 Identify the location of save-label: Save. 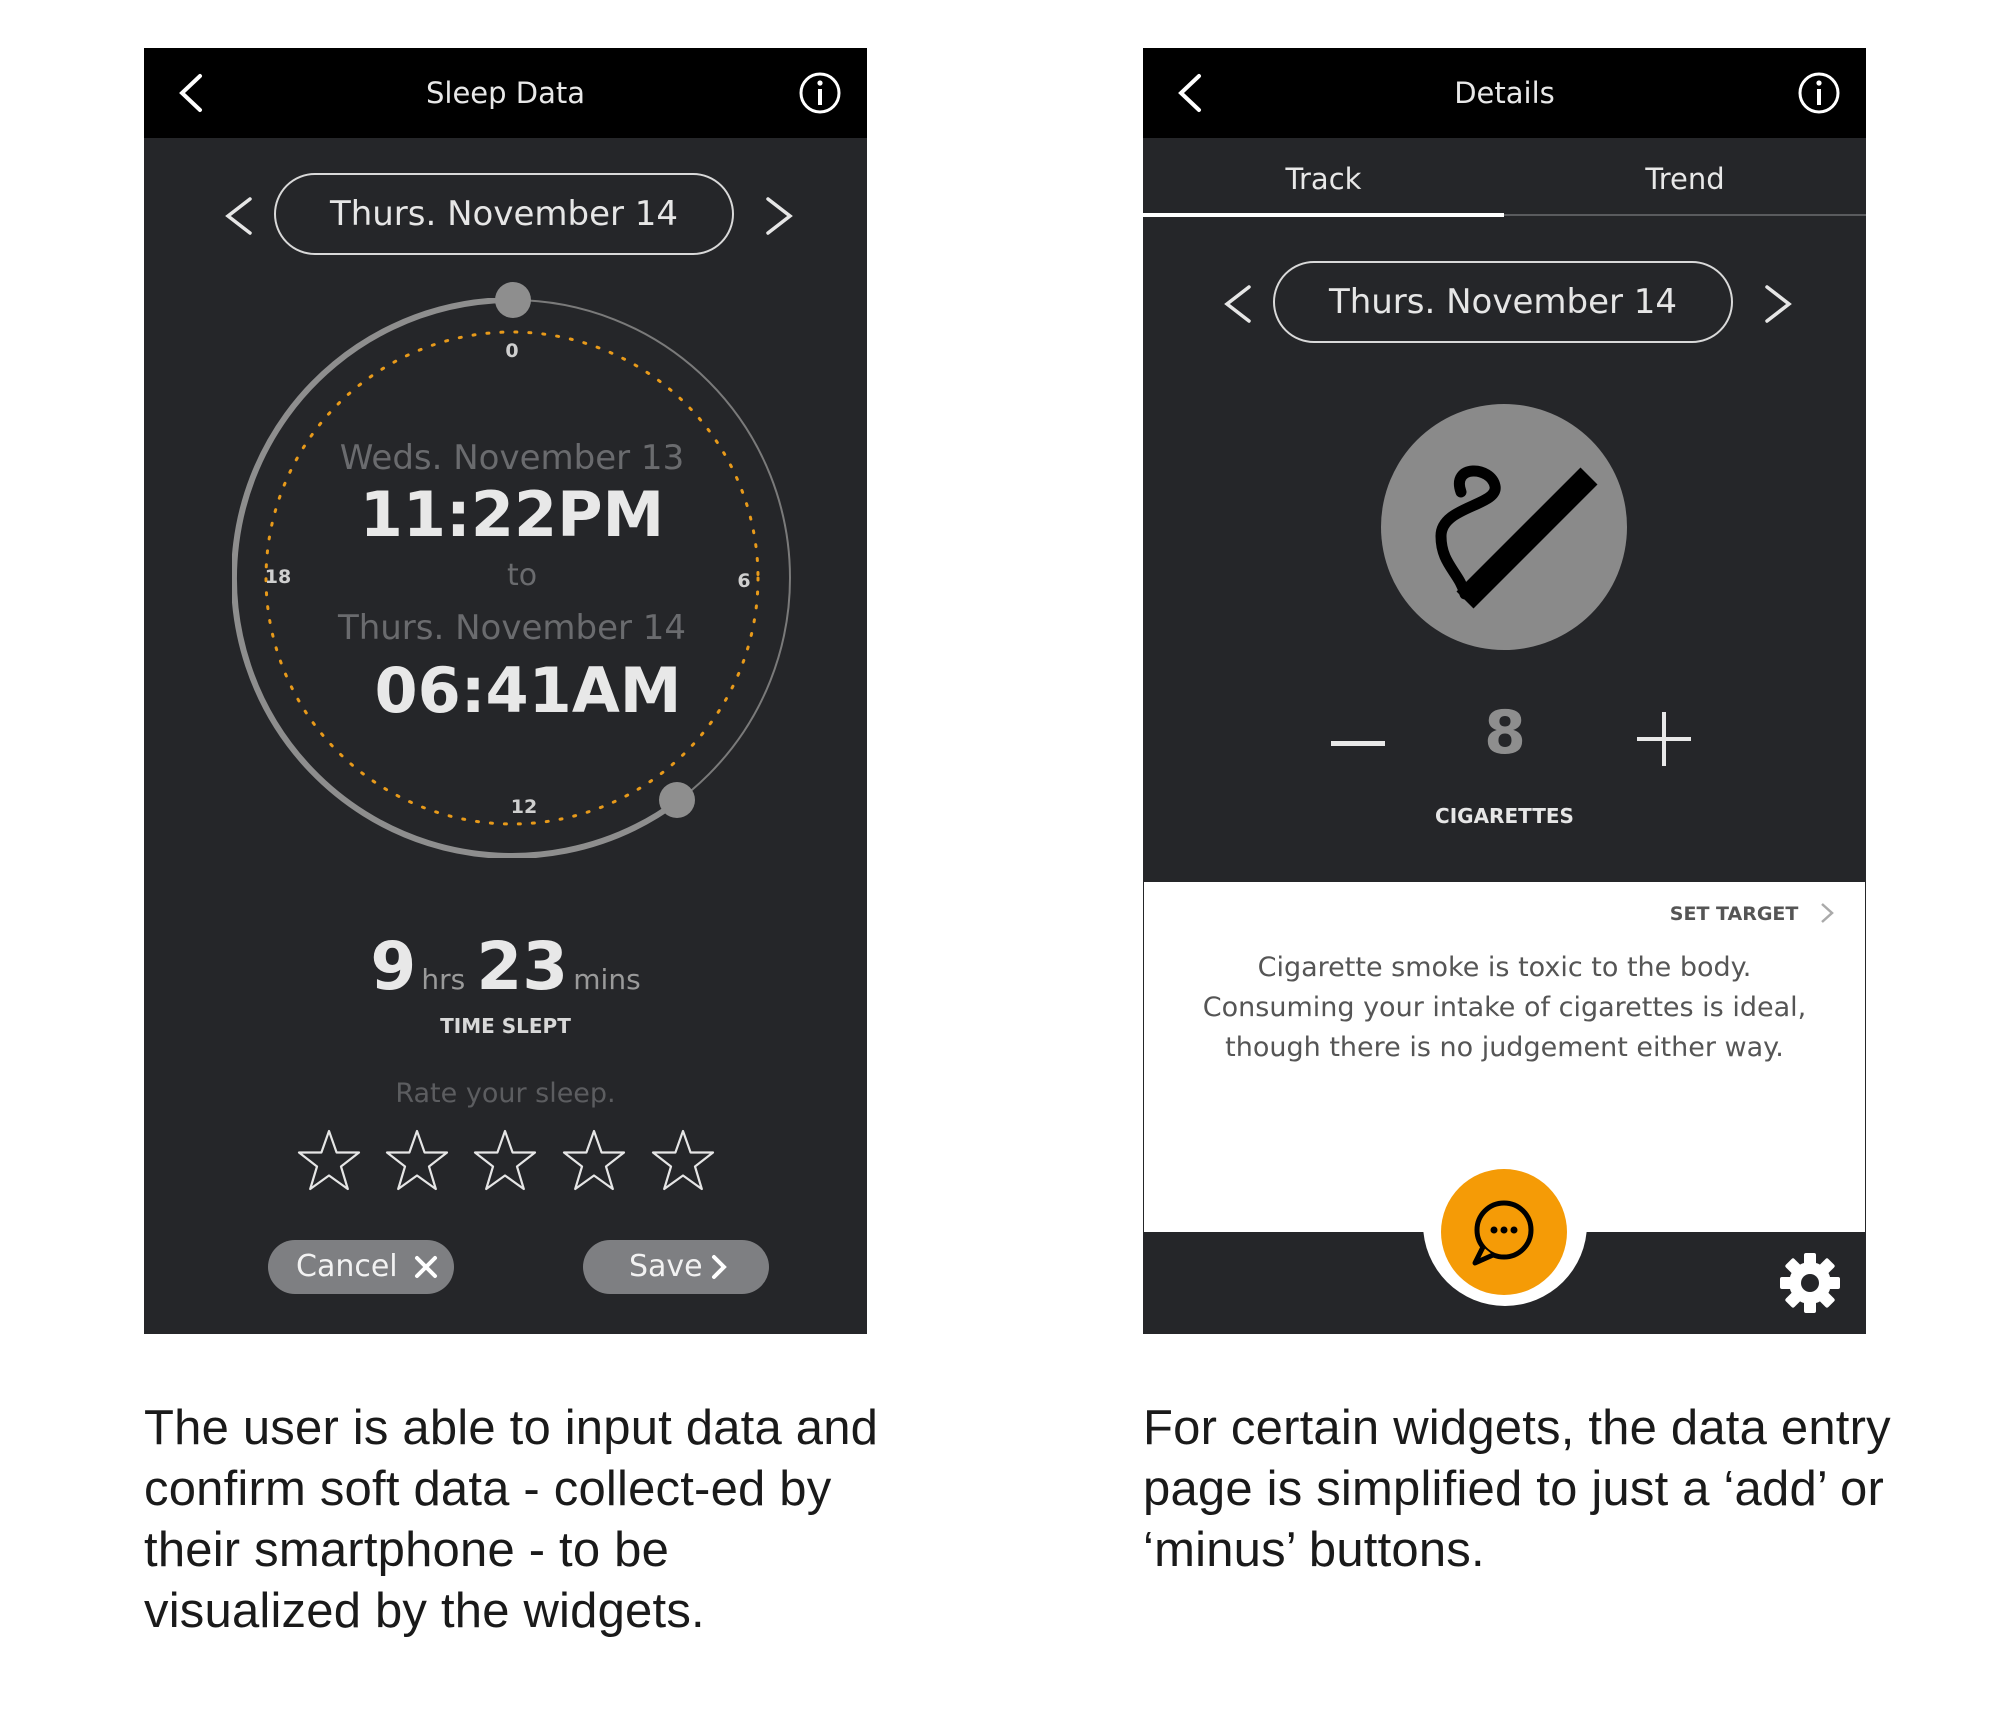
(666, 1266).